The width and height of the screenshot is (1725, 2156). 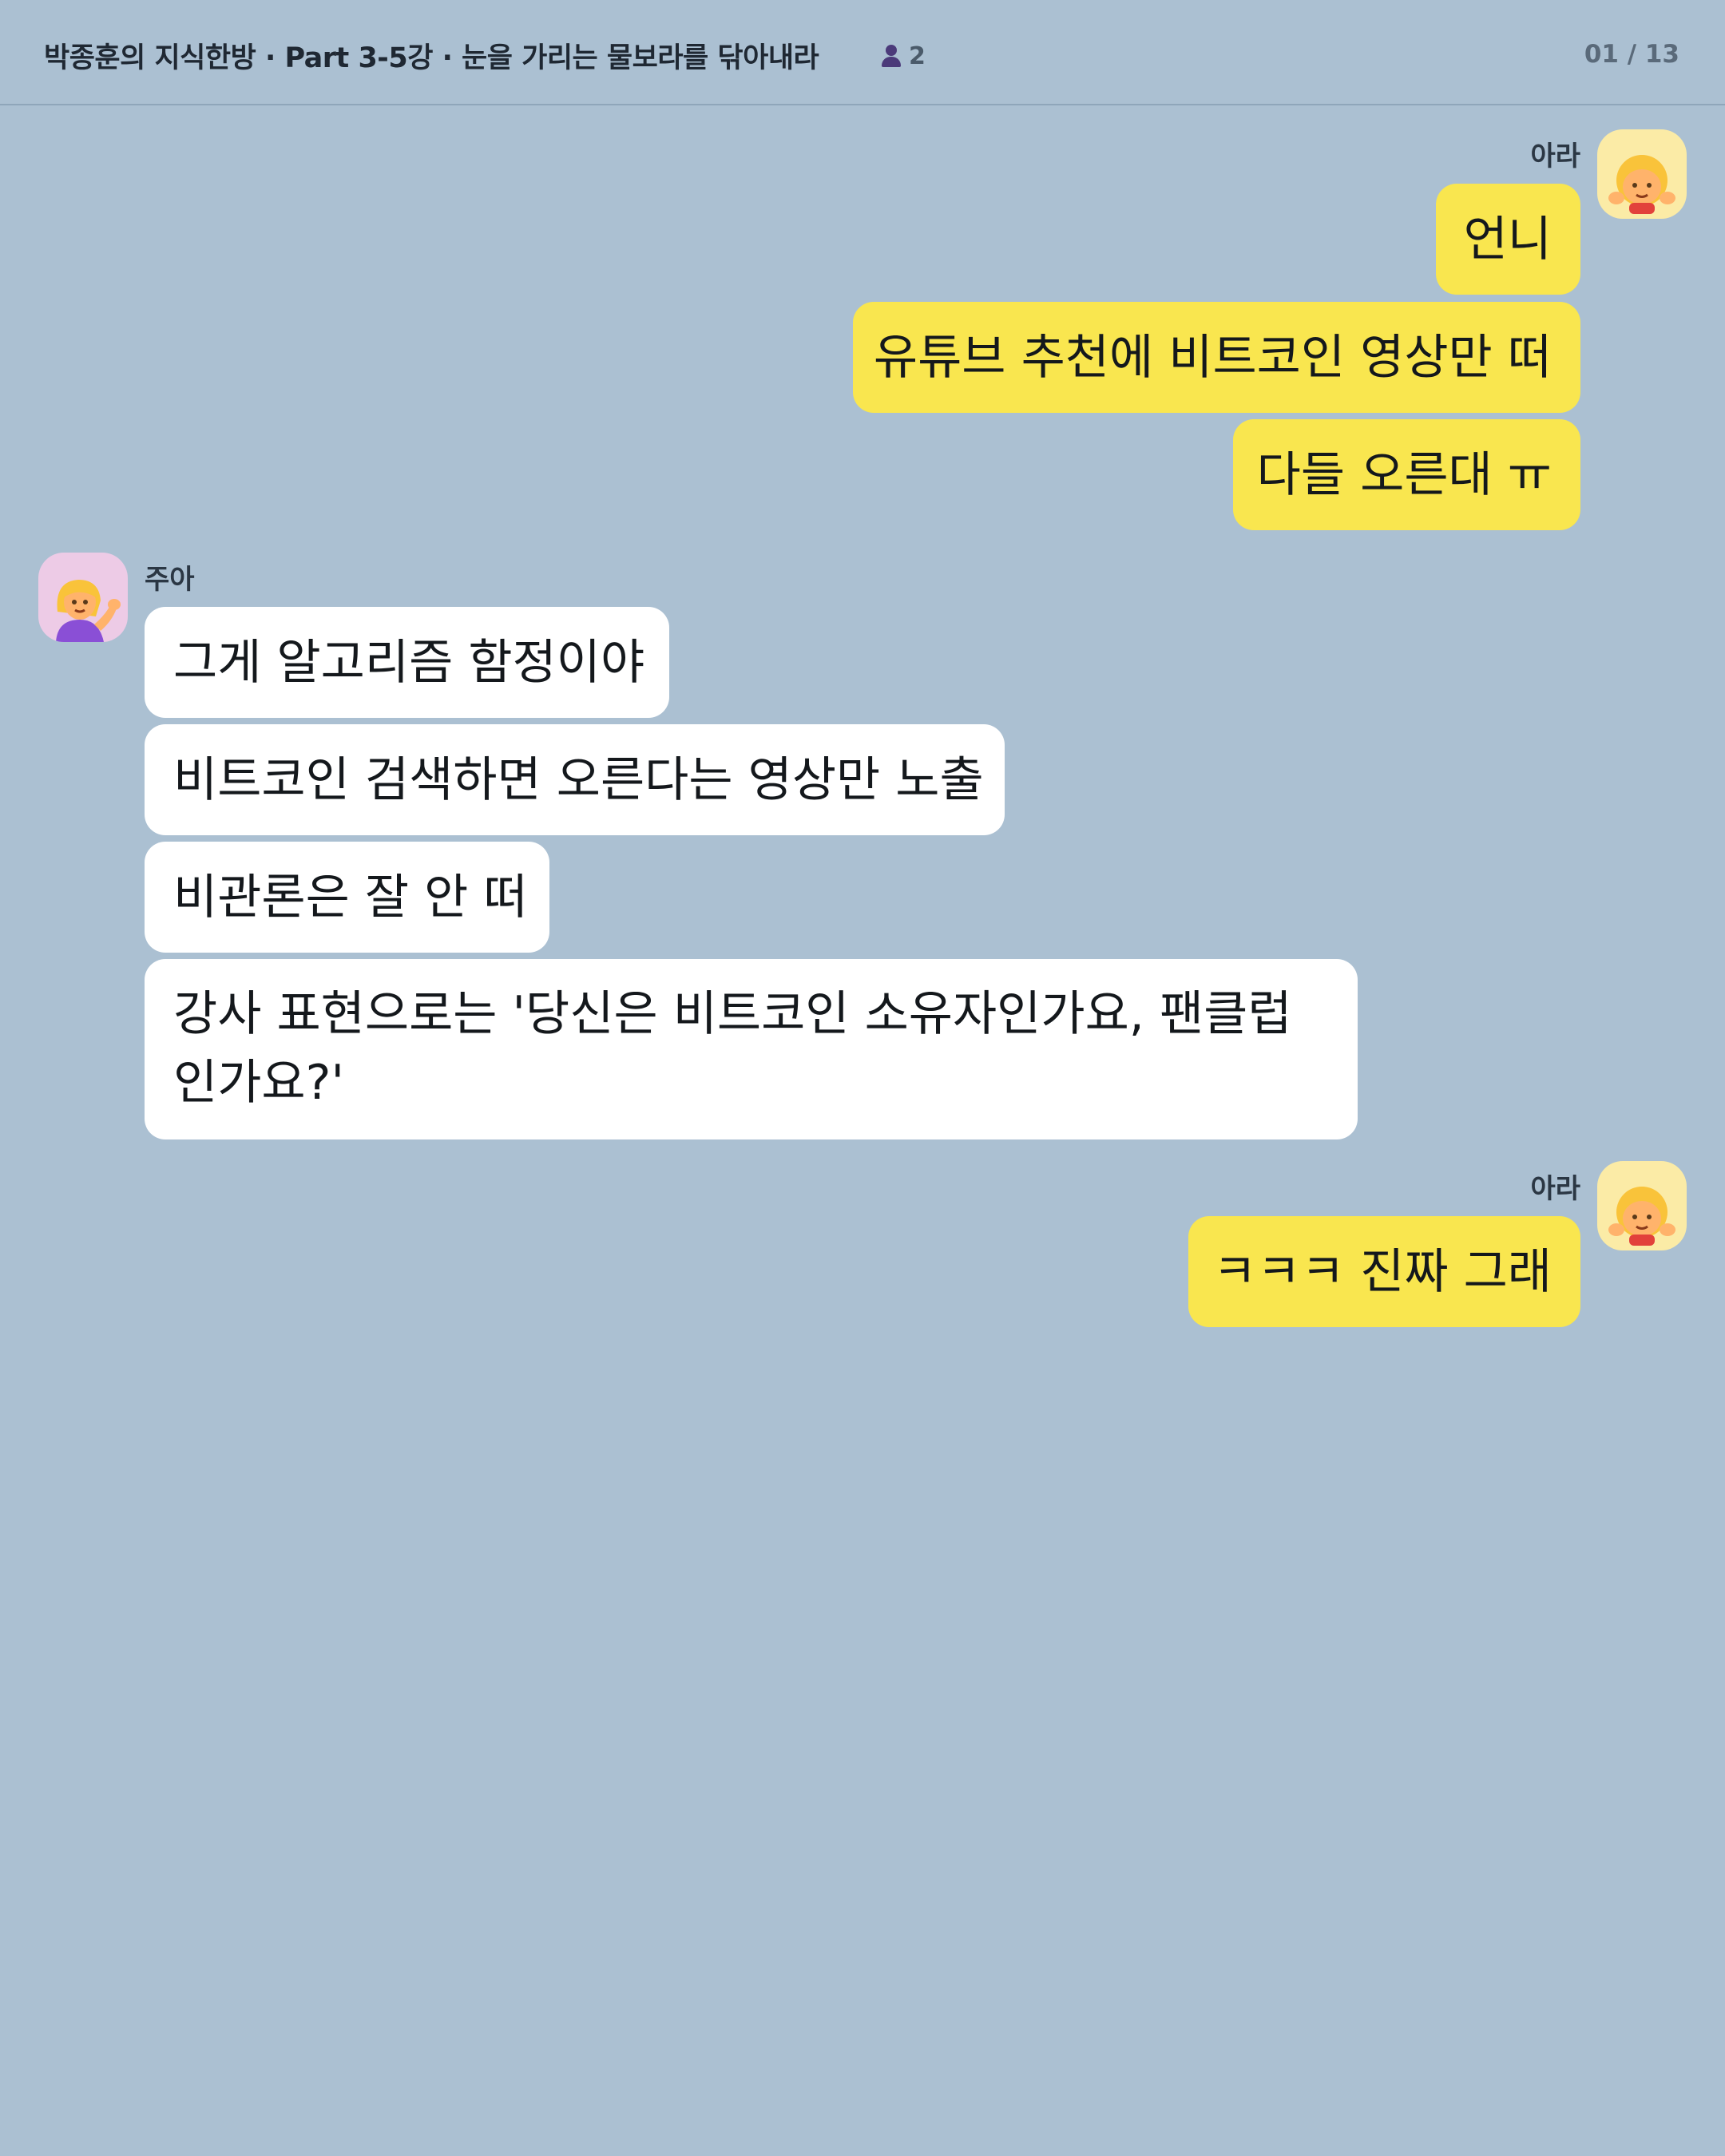 I want to click on message-bubble: 다들 오른대 ㅠ, so click(x=1407, y=474).